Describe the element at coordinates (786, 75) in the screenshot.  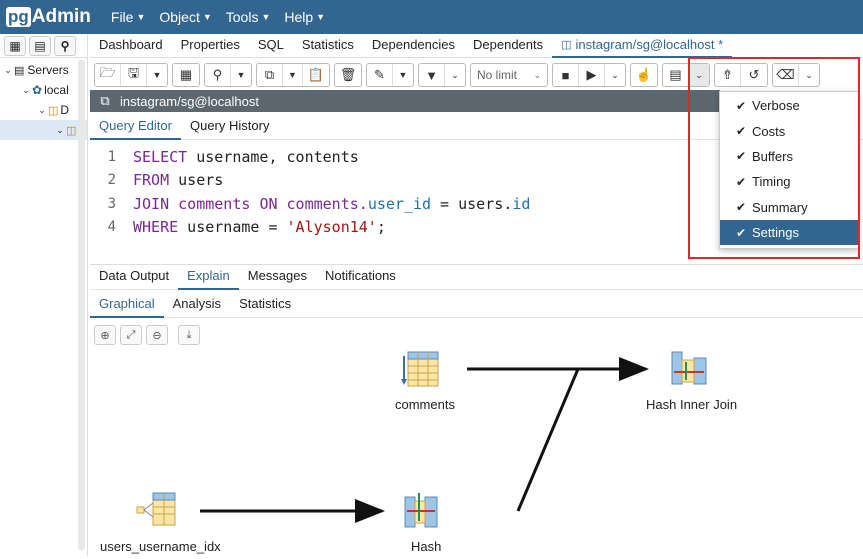
I see `clear-button: ⌫` at that location.